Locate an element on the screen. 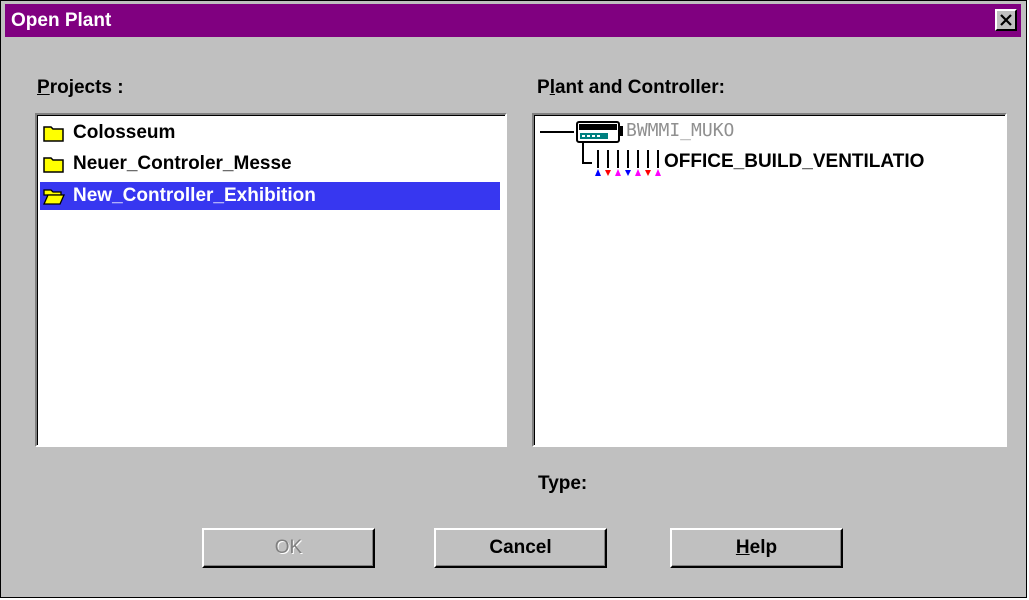 The height and width of the screenshot is (600, 1029). close-icon is located at coordinates (1006, 20).